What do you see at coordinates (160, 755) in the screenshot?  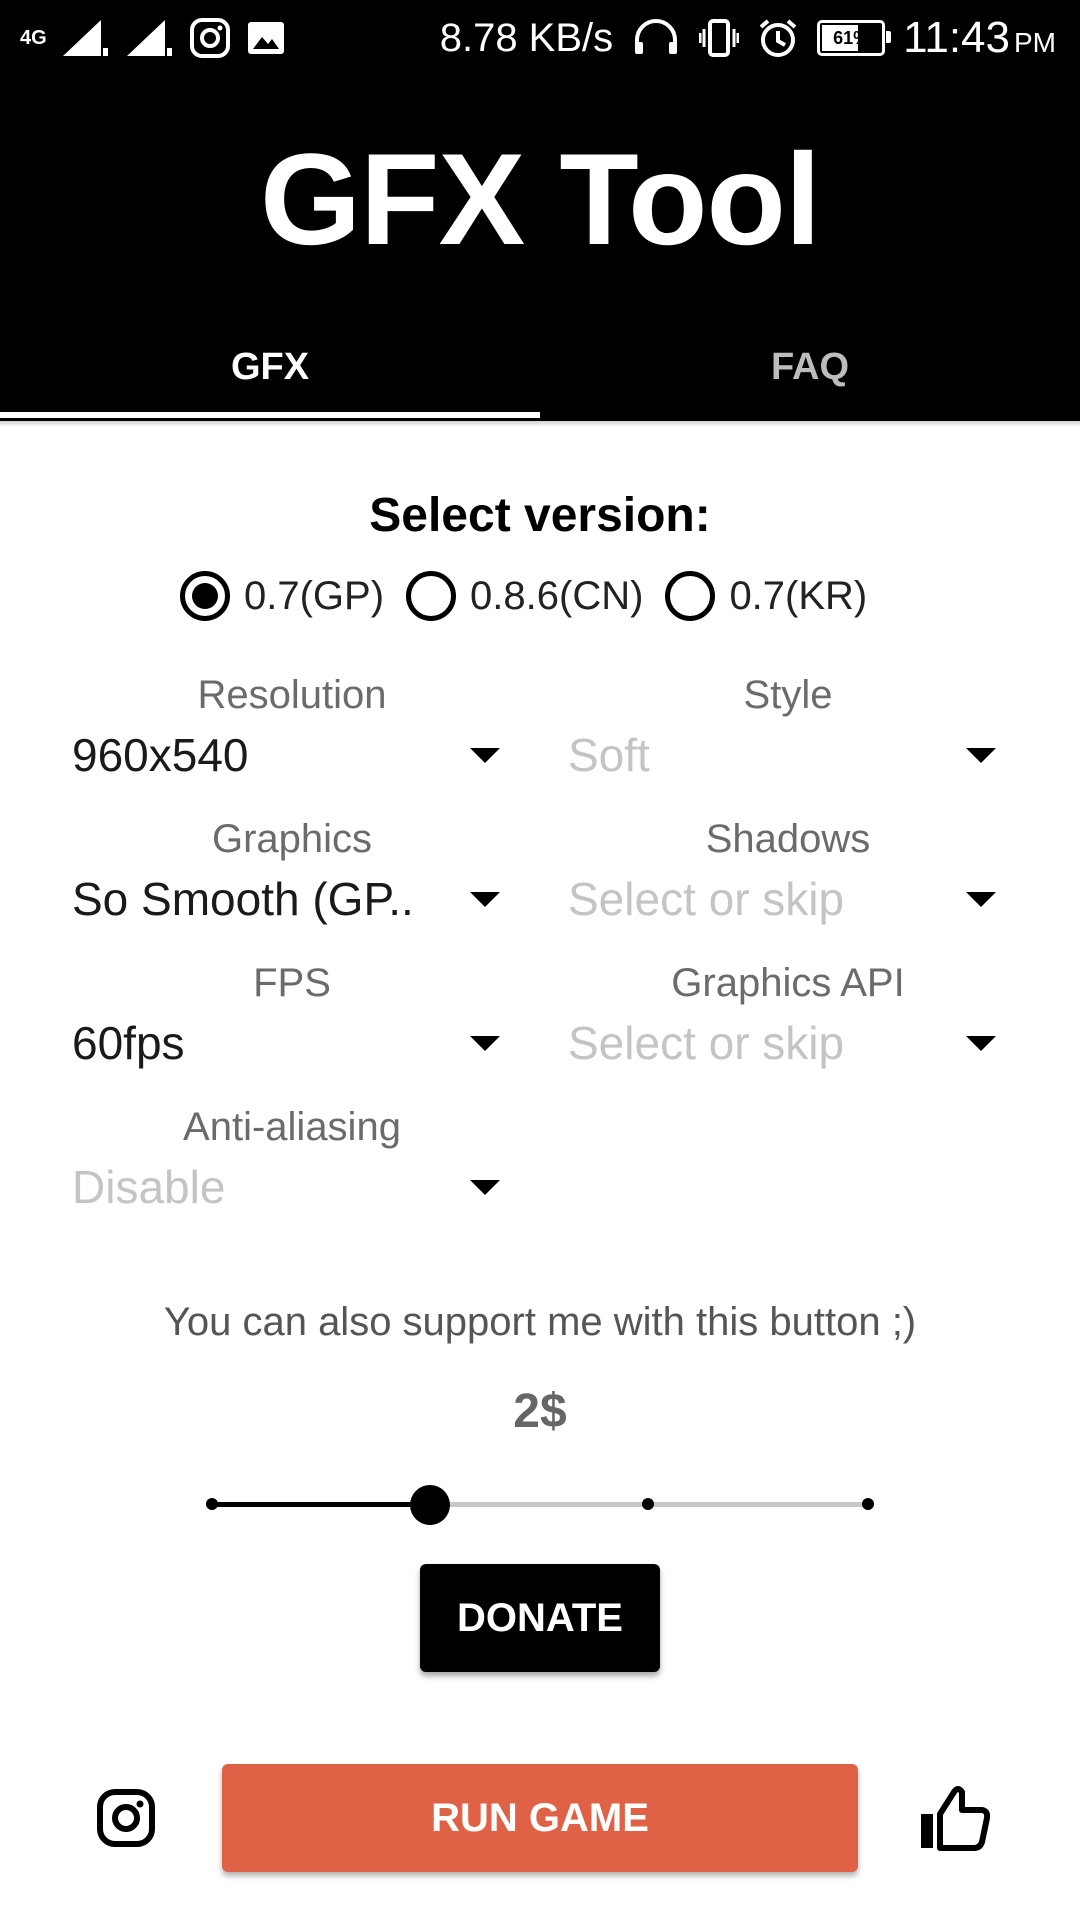 I see `resolution-value: 960x540` at bounding box center [160, 755].